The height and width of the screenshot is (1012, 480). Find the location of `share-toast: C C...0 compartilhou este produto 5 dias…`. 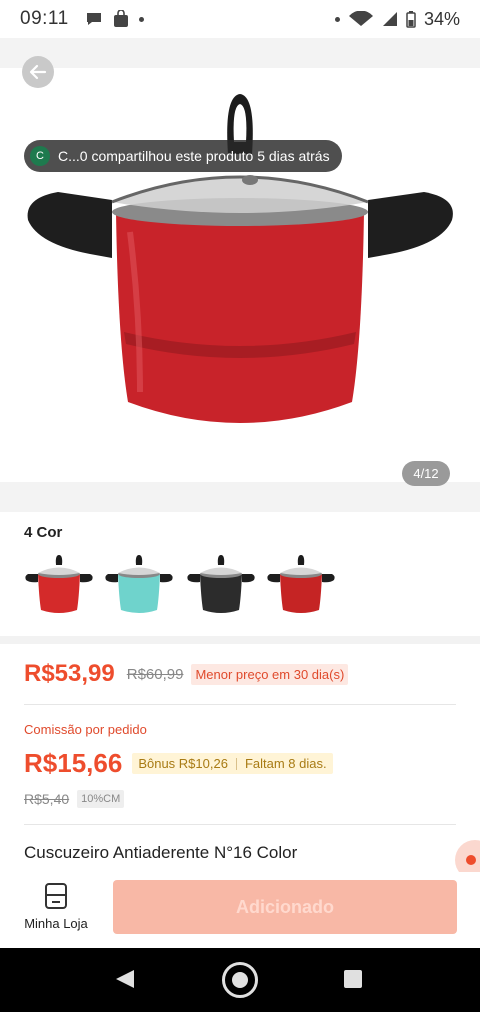

share-toast: C C...0 compartilhou este produto 5 dias… is located at coordinates (183, 156).